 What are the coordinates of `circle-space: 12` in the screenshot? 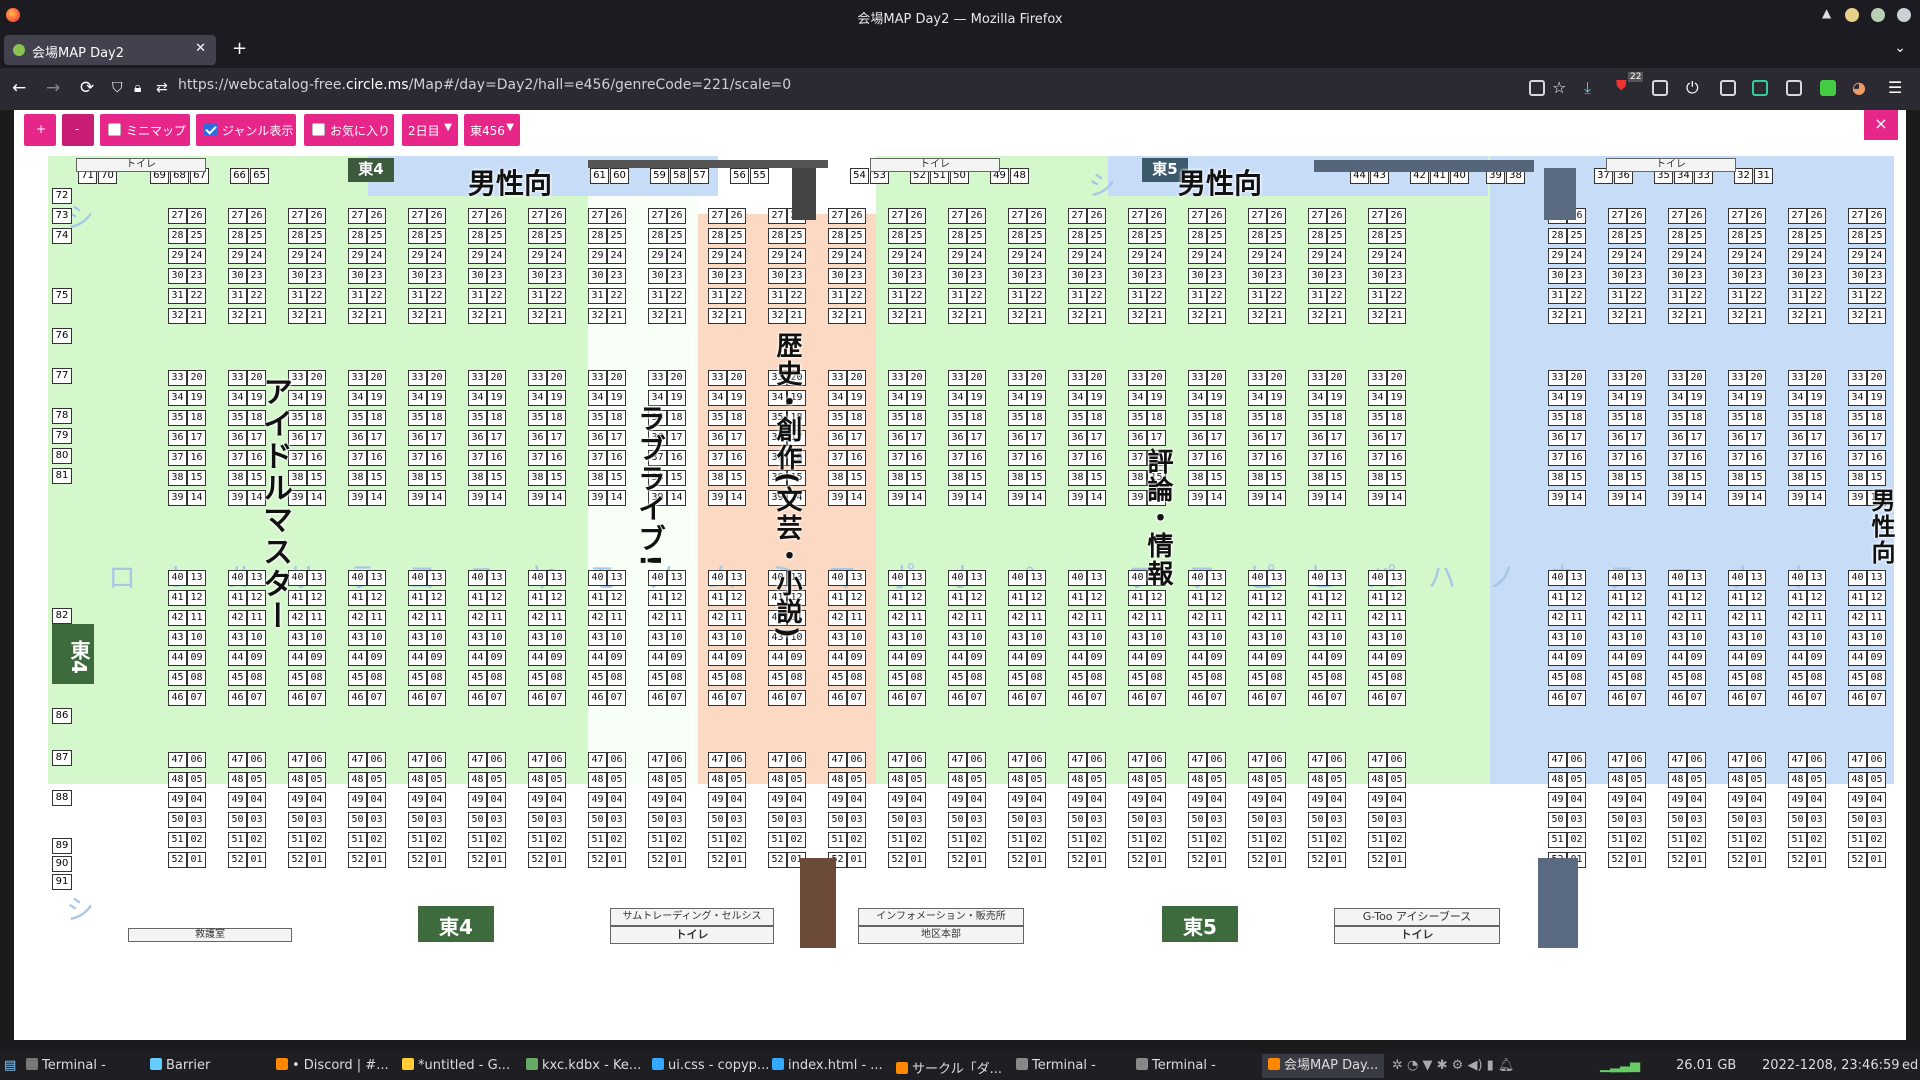 It's located at (616, 598).